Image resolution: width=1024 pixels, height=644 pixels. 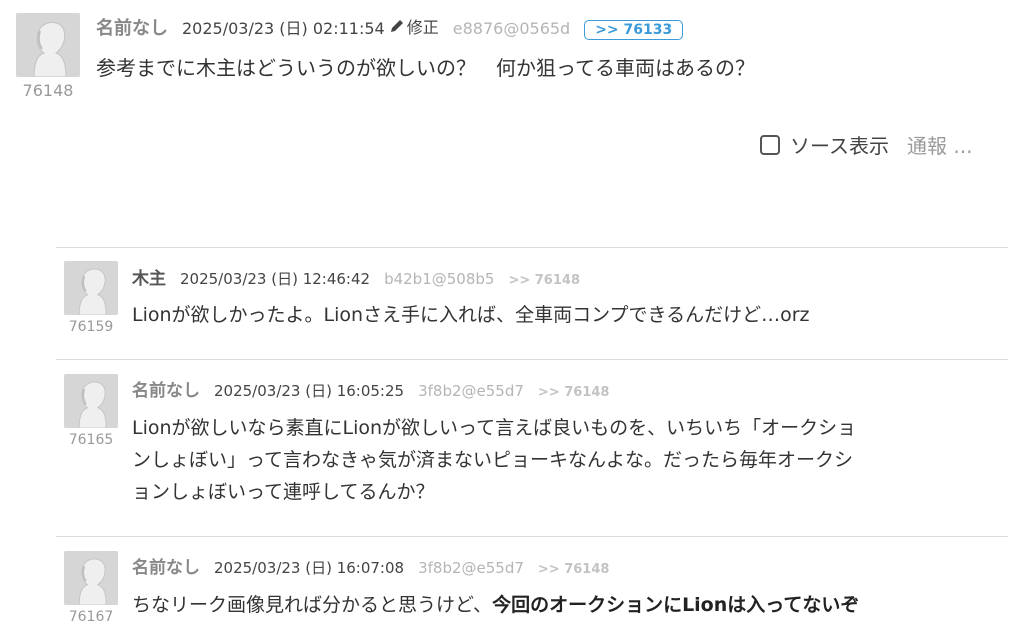 I want to click on post-number: 76167, so click(x=91, y=617).